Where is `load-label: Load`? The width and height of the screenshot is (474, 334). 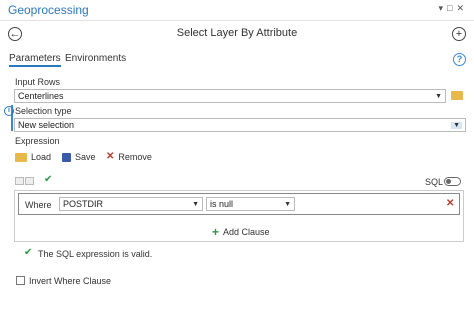 load-label: Load is located at coordinates (41, 157).